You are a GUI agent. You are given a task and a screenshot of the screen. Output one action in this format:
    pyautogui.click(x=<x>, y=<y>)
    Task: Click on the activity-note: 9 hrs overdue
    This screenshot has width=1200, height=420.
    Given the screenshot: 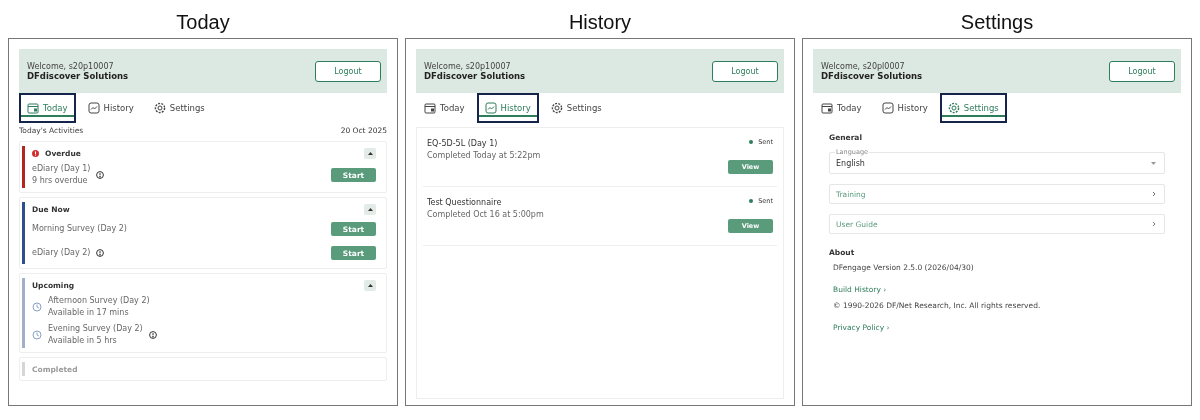 What is the action you would take?
    pyautogui.click(x=60, y=181)
    